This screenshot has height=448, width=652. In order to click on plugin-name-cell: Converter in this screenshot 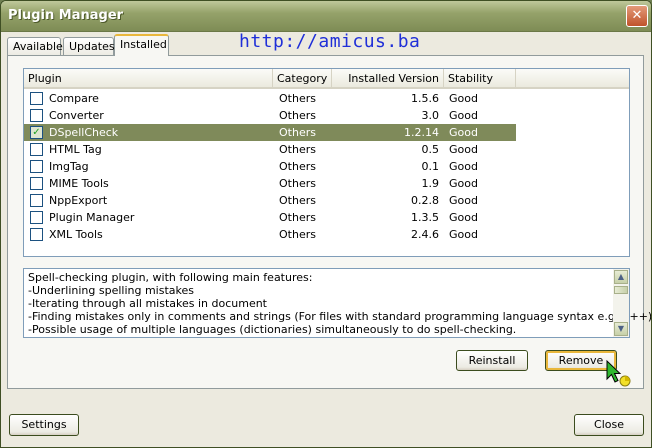, I will do `click(76, 115)`.